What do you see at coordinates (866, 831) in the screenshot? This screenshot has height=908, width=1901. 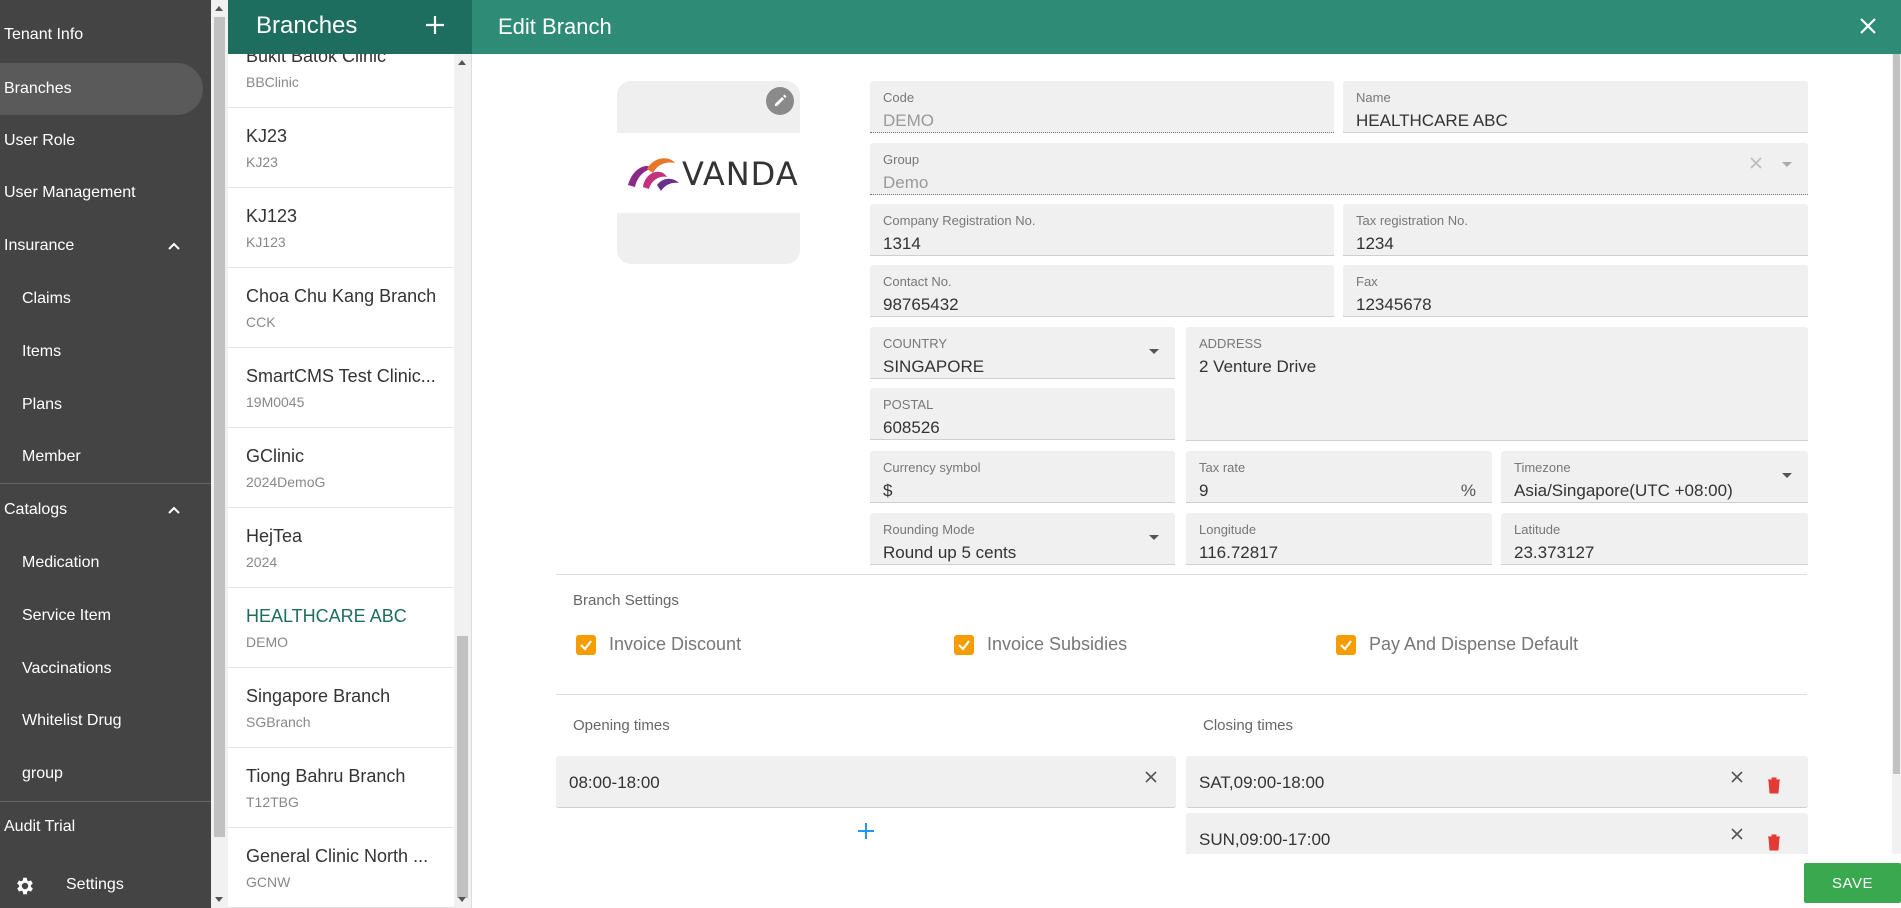 I see `add-opening-time-button` at bounding box center [866, 831].